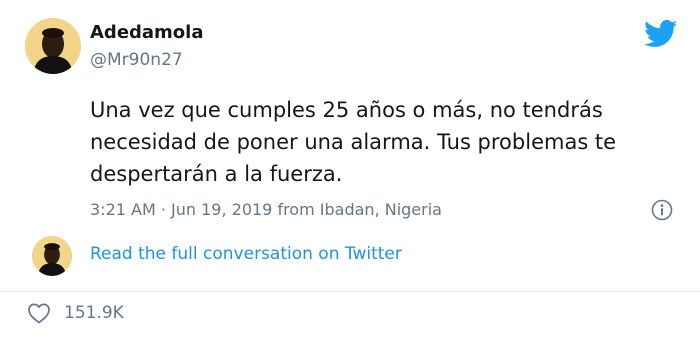  What do you see at coordinates (136, 60) in the screenshot?
I see `author-handle: @Mr90n27` at bounding box center [136, 60].